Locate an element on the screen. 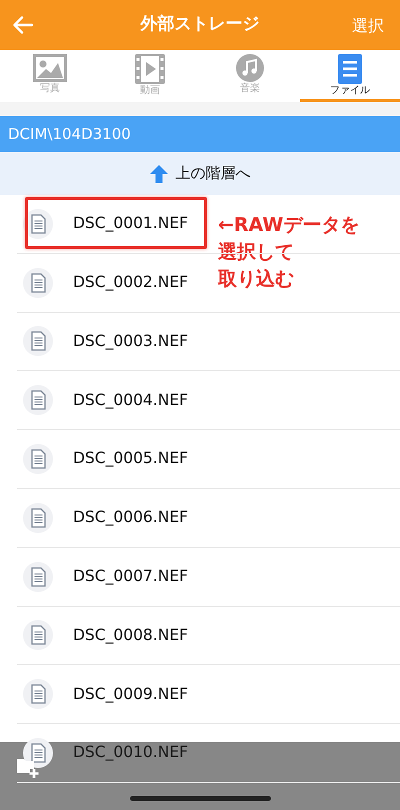 The height and width of the screenshot is (810, 400). file-name: DSC_0010.NEF is located at coordinates (130, 753).